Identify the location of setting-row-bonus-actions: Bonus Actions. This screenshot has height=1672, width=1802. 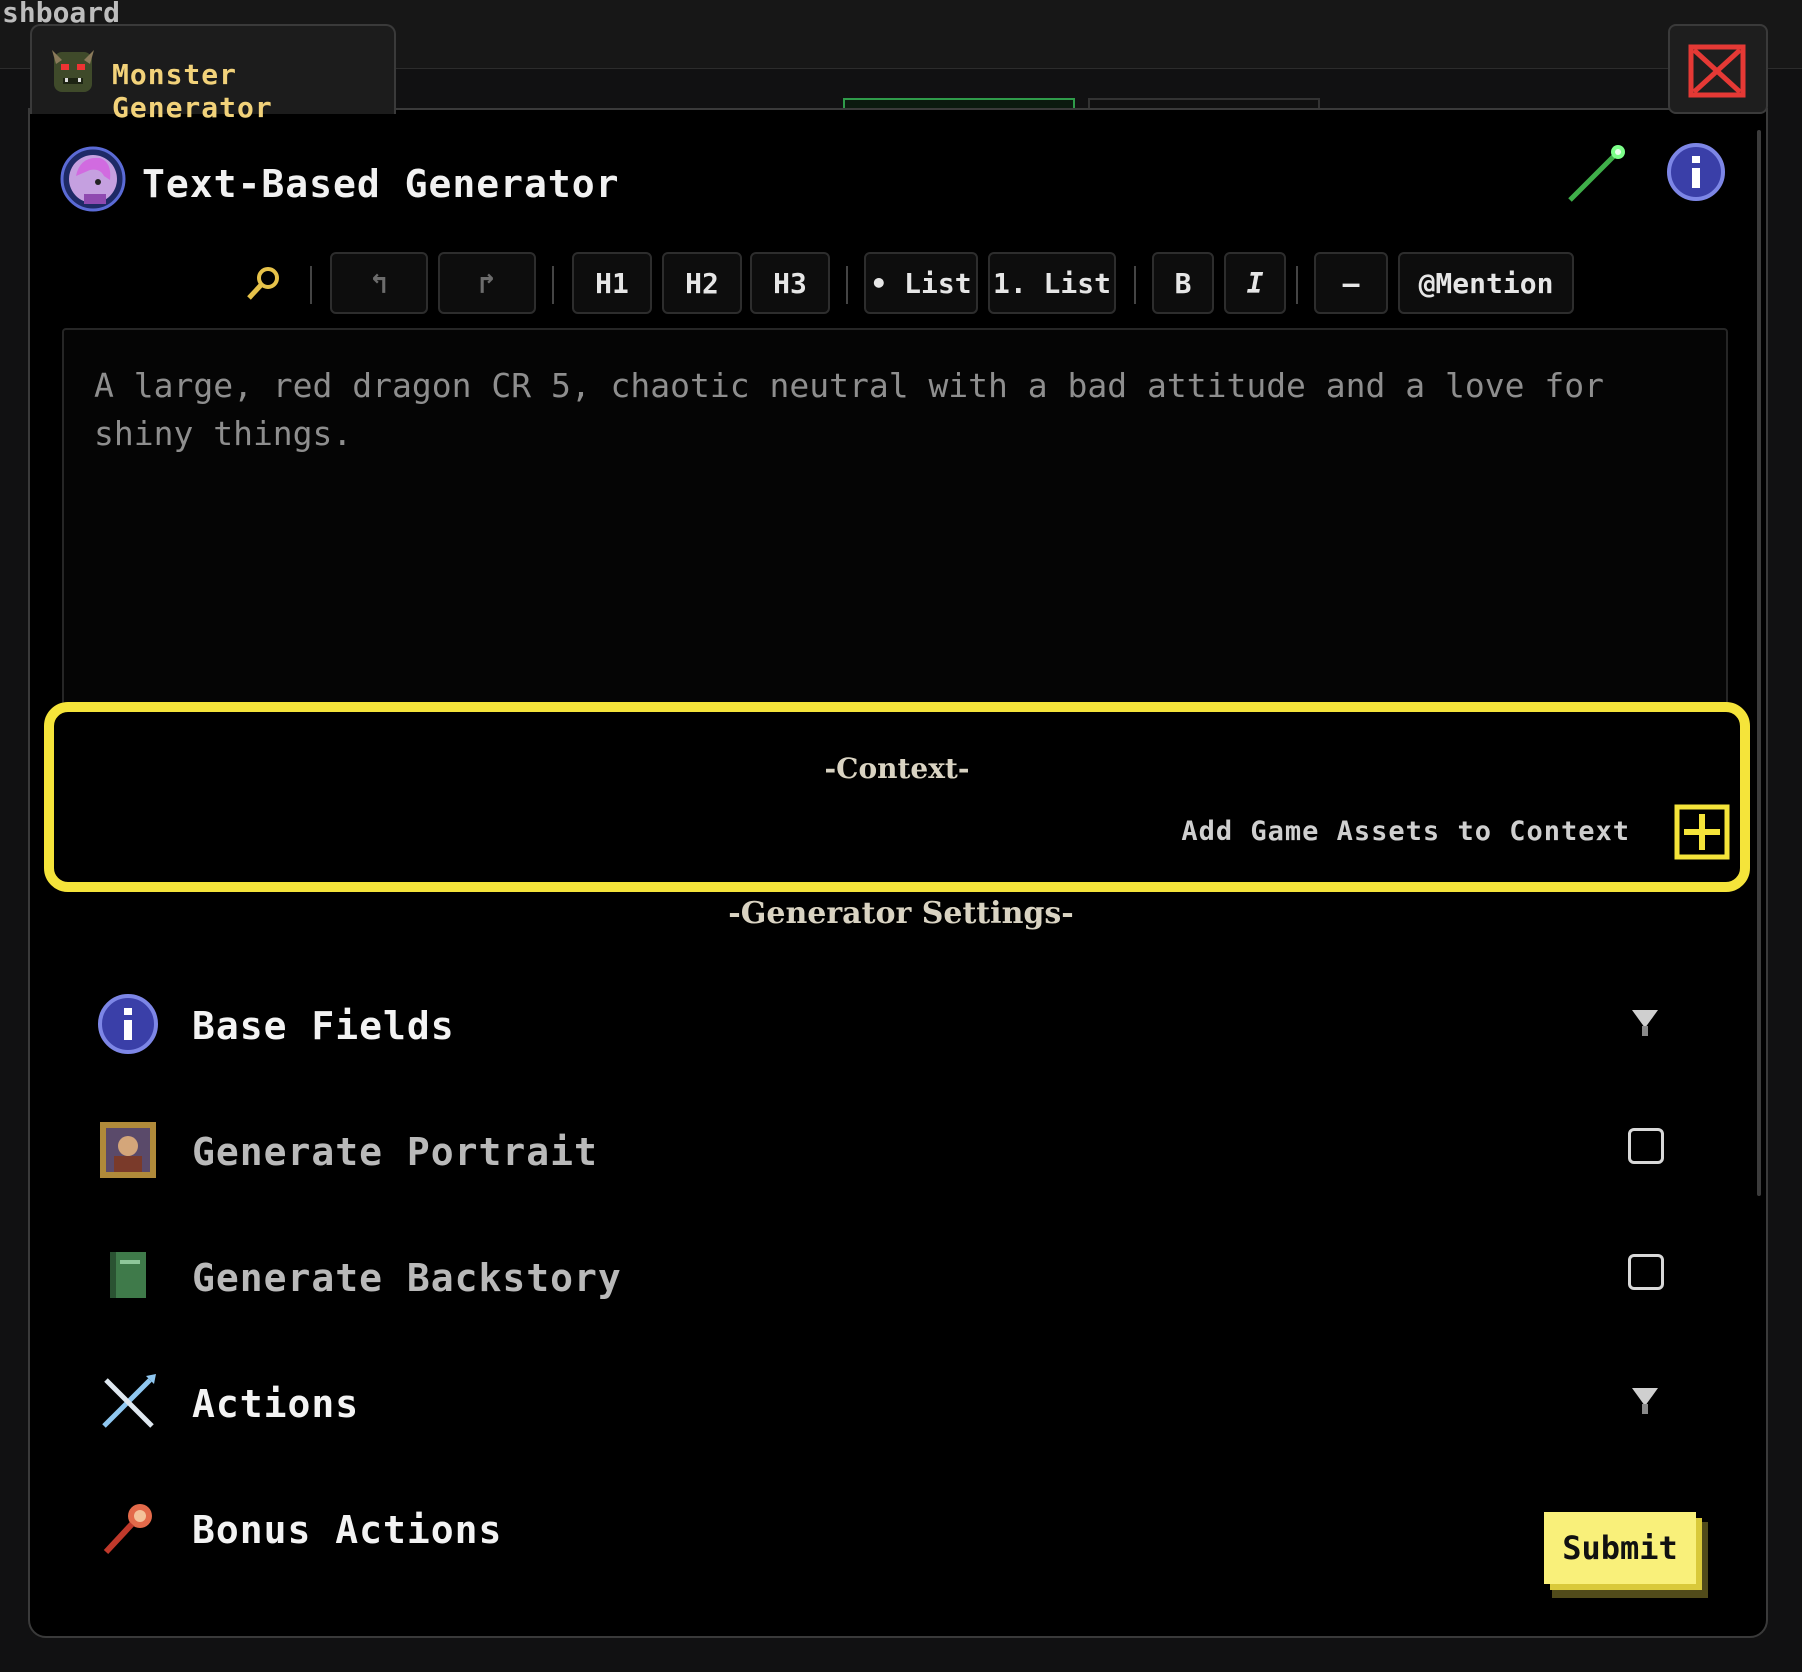
(896, 1528).